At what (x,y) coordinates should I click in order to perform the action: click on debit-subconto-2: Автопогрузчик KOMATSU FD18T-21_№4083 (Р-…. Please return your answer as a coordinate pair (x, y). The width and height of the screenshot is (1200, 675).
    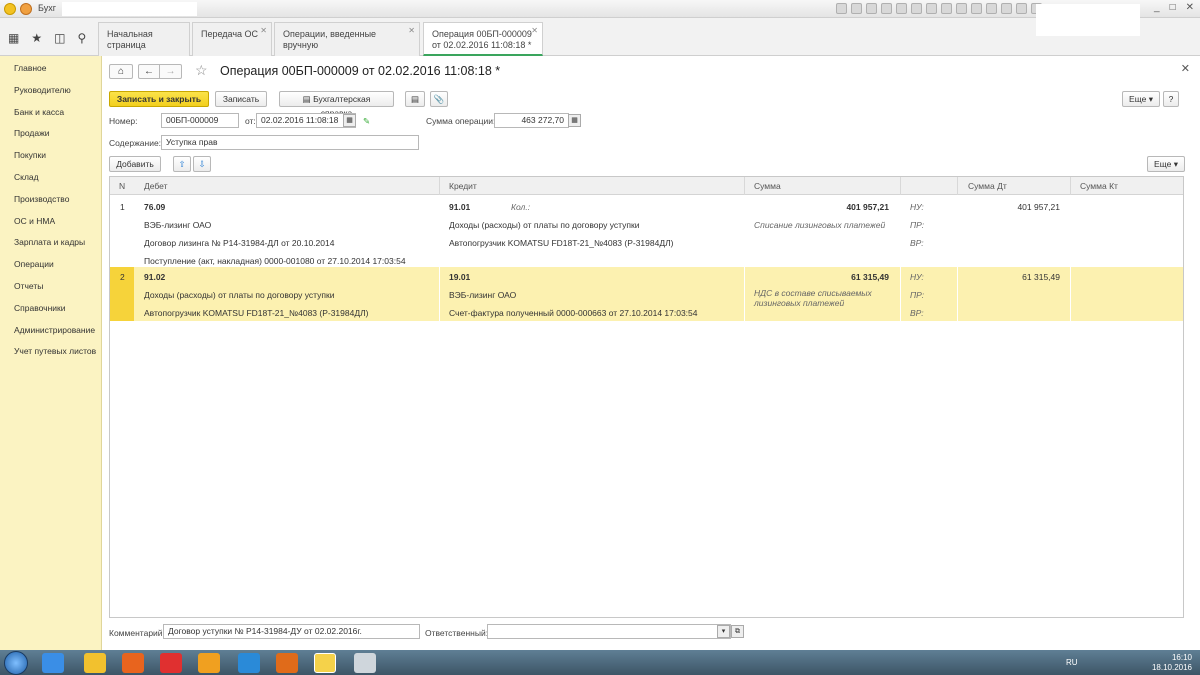
    Looking at the image, I should click on (256, 313).